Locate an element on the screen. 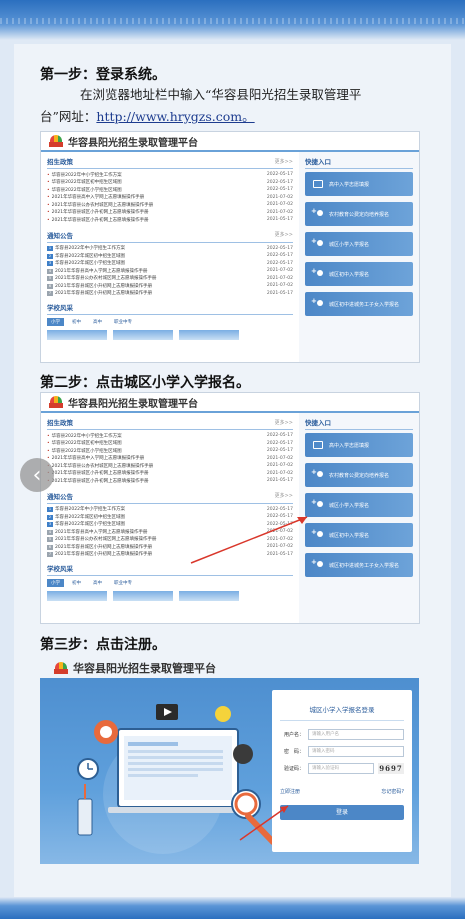  notice-item-title-wrap: 6 2021年华容县城区小升初网上志愿填报操作手册 is located at coordinates (99, 286).